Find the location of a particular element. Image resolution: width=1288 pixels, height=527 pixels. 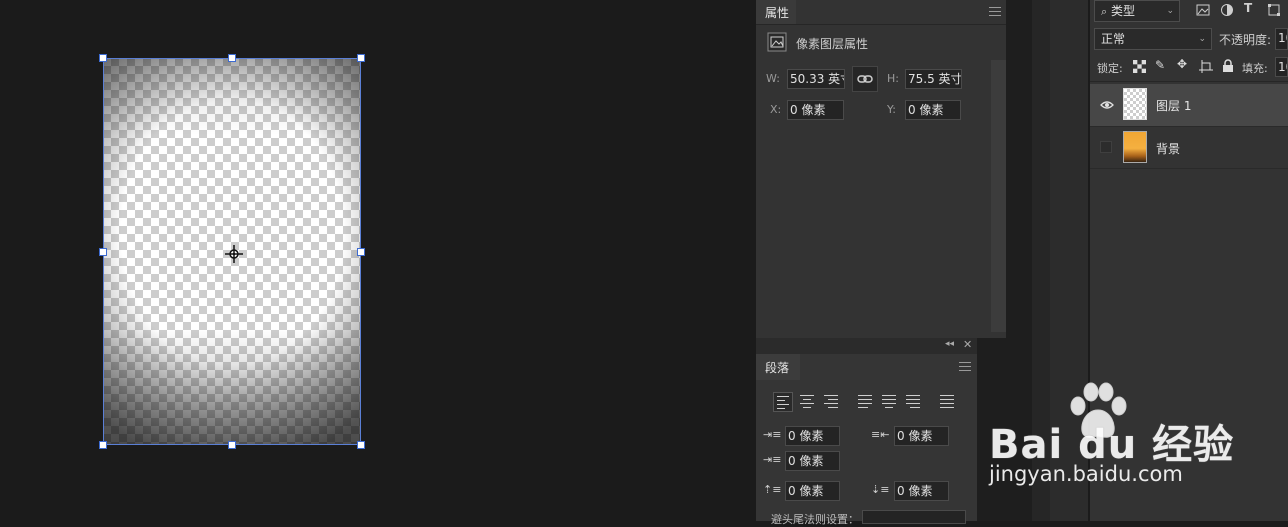

hyphenation-label: 避头尾法则设置： is located at coordinates (815, 519).